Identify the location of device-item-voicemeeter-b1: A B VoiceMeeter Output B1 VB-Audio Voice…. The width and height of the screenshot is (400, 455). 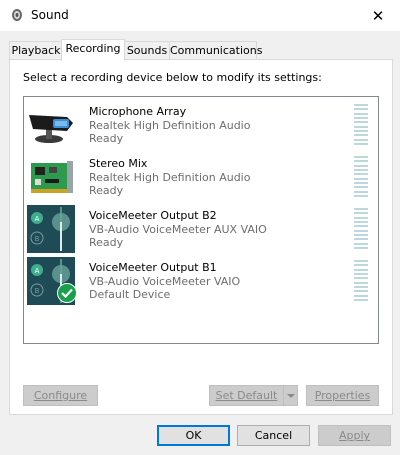
(201, 279).